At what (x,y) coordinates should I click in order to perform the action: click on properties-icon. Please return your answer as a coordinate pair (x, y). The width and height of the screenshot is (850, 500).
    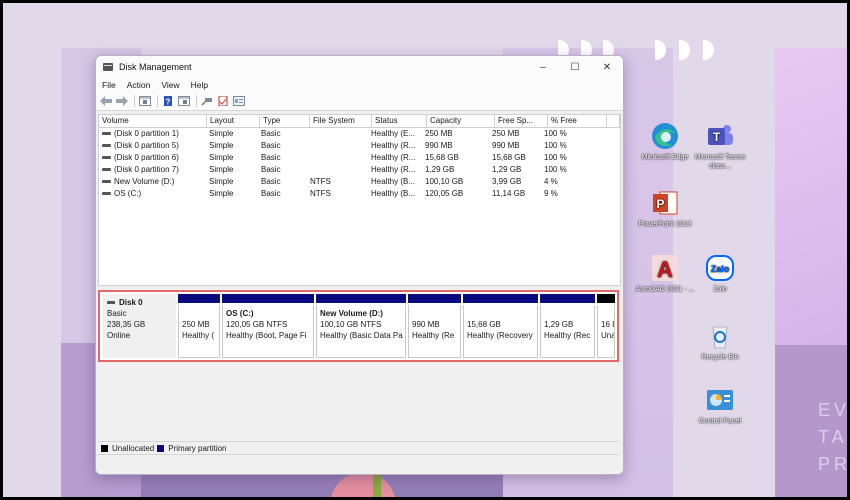
    Looking at the image, I should click on (223, 101).